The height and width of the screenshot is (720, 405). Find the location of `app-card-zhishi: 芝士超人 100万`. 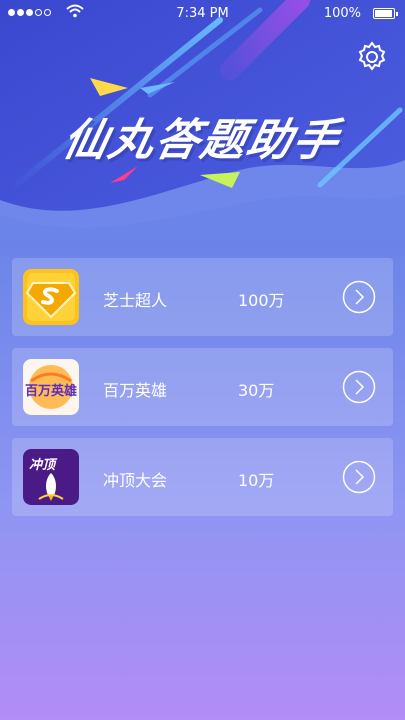

app-card-zhishi: 芝士超人 100万 is located at coordinates (202, 297).